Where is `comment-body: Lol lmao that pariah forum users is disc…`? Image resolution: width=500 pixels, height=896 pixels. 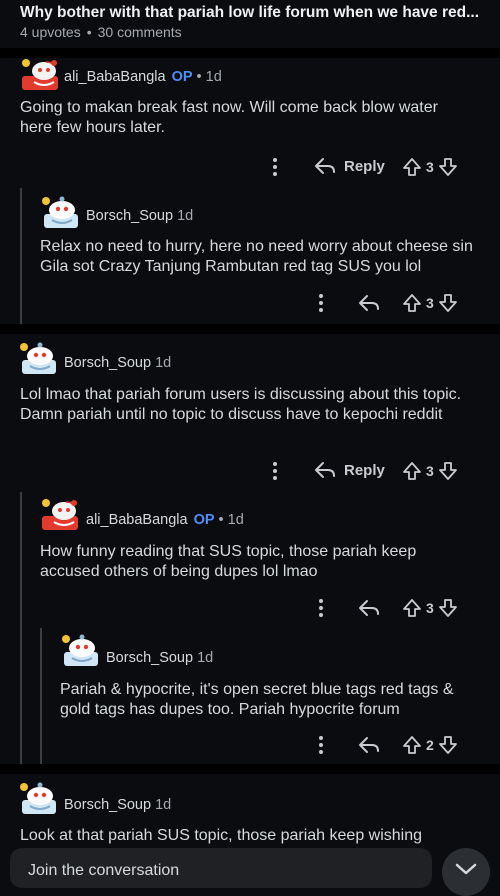 comment-body: Lol lmao that pariah forum users is disc… is located at coordinates (241, 404).